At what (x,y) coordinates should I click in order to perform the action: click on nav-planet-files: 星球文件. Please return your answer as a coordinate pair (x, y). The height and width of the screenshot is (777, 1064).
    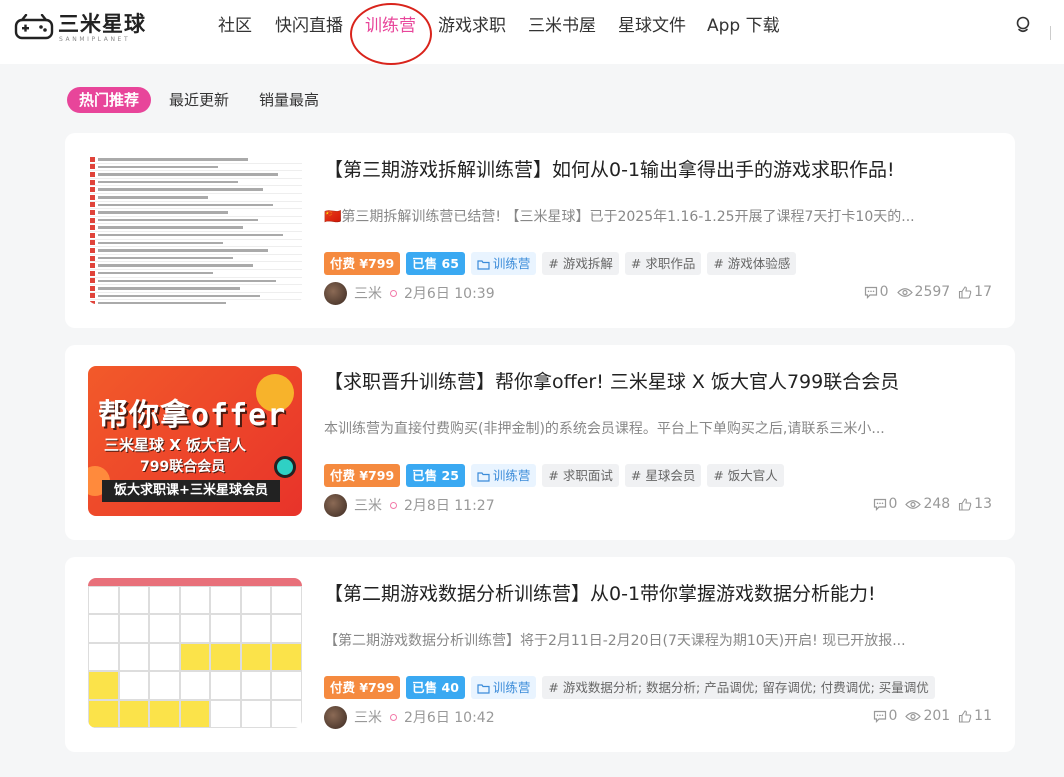
    Looking at the image, I should click on (652, 26).